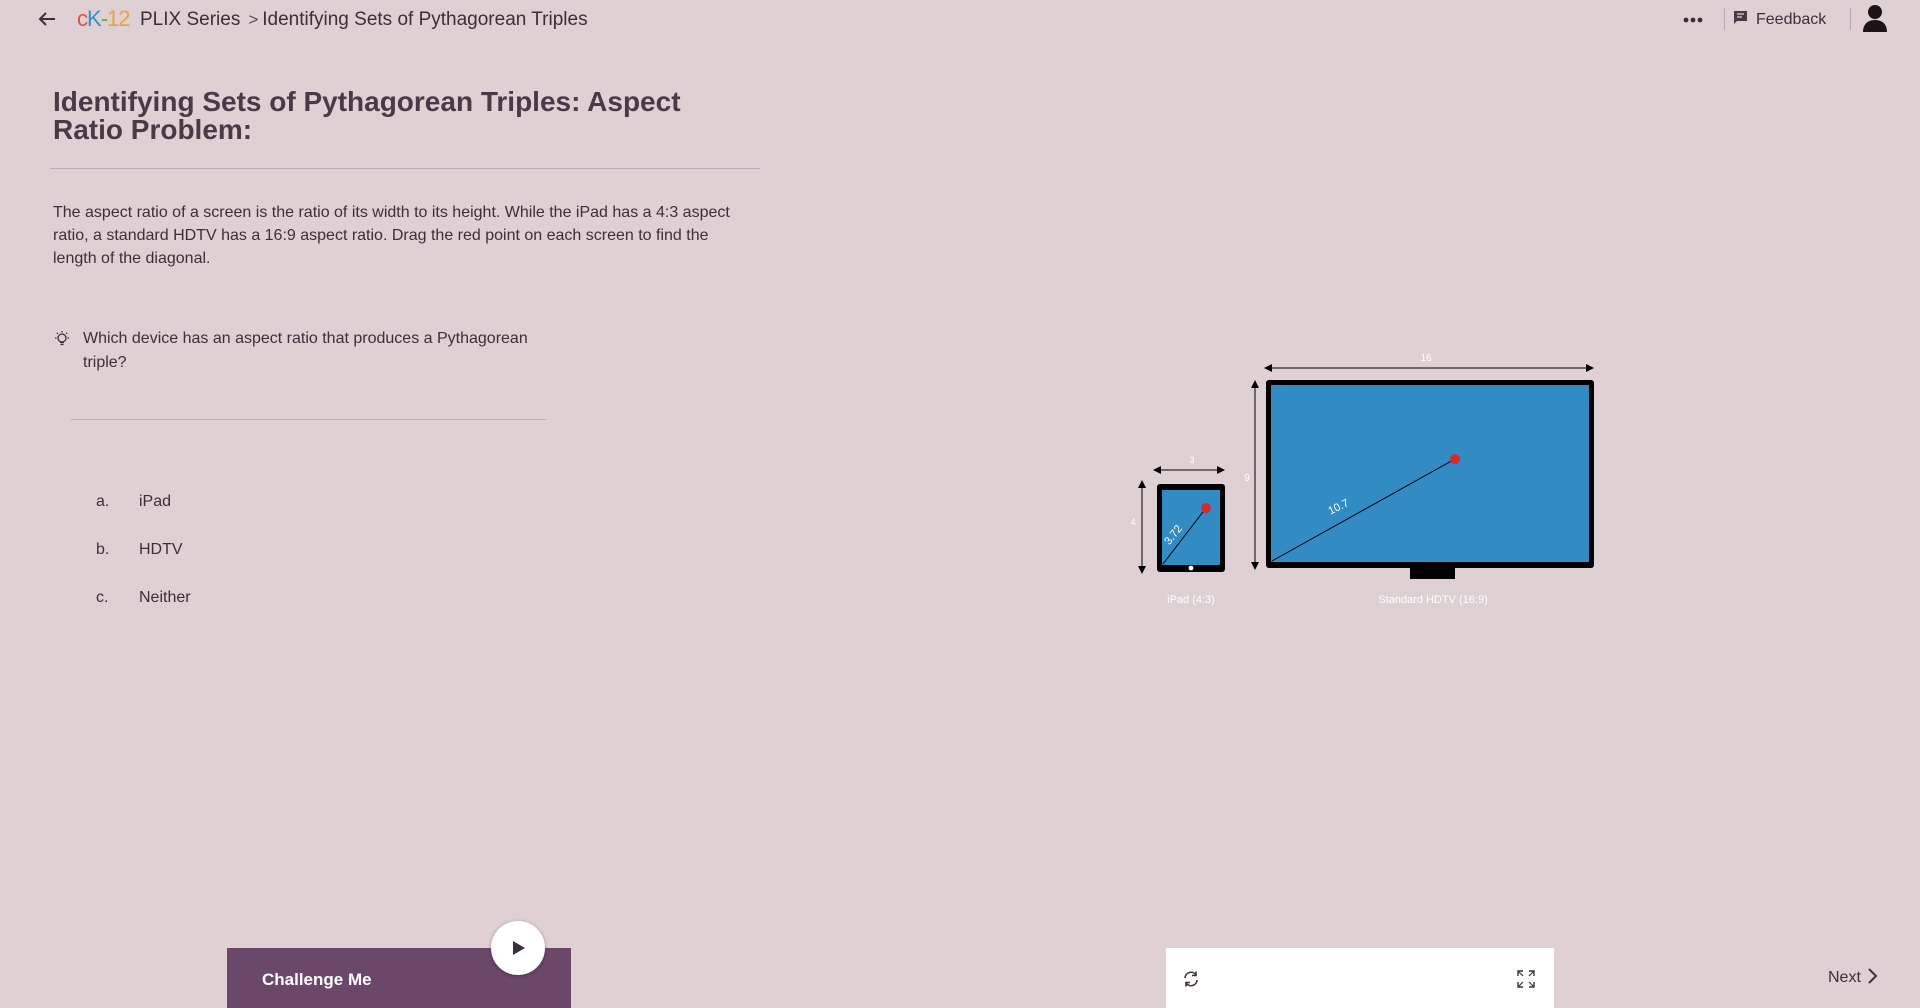 This screenshot has width=1920, height=1008. I want to click on answer-option-hdtv: b. HDTV, so click(143, 550).